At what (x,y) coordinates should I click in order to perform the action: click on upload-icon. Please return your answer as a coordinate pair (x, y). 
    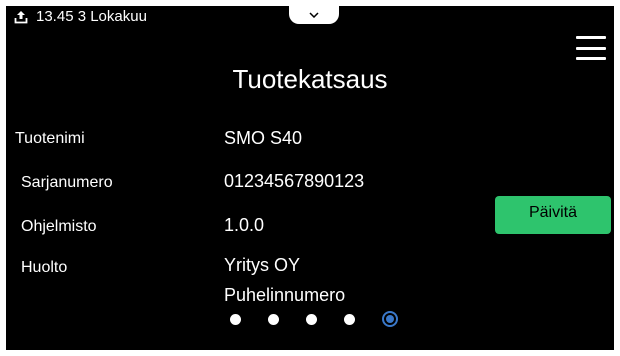
    Looking at the image, I should click on (21, 16).